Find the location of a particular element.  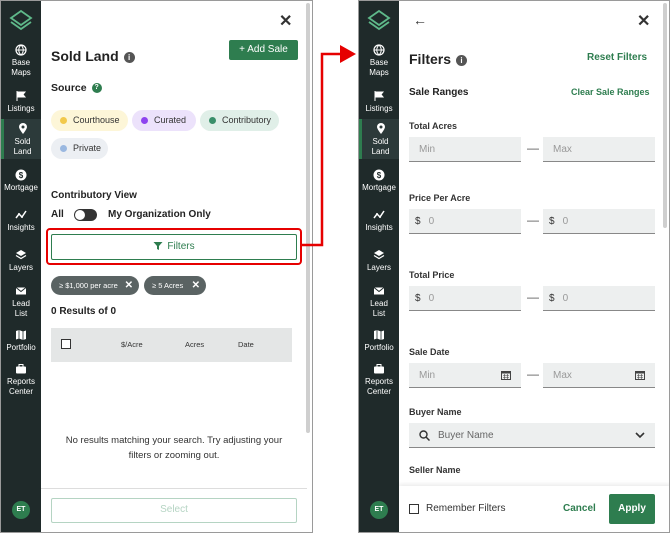

chip-courthouse: Courthouse is located at coordinates (89, 120).